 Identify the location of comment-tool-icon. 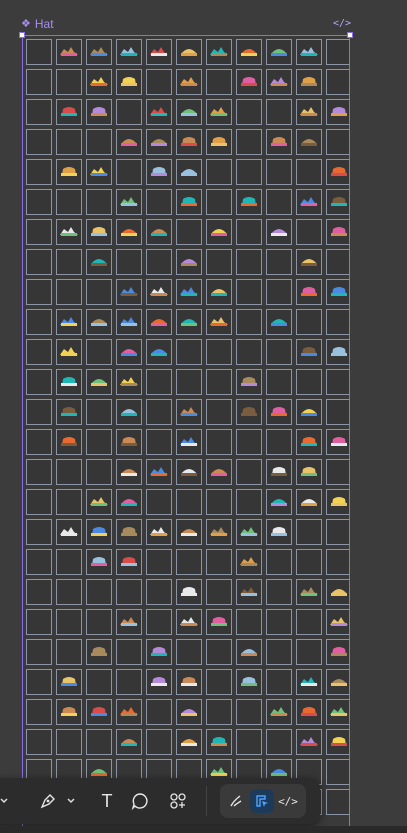
(140, 801).